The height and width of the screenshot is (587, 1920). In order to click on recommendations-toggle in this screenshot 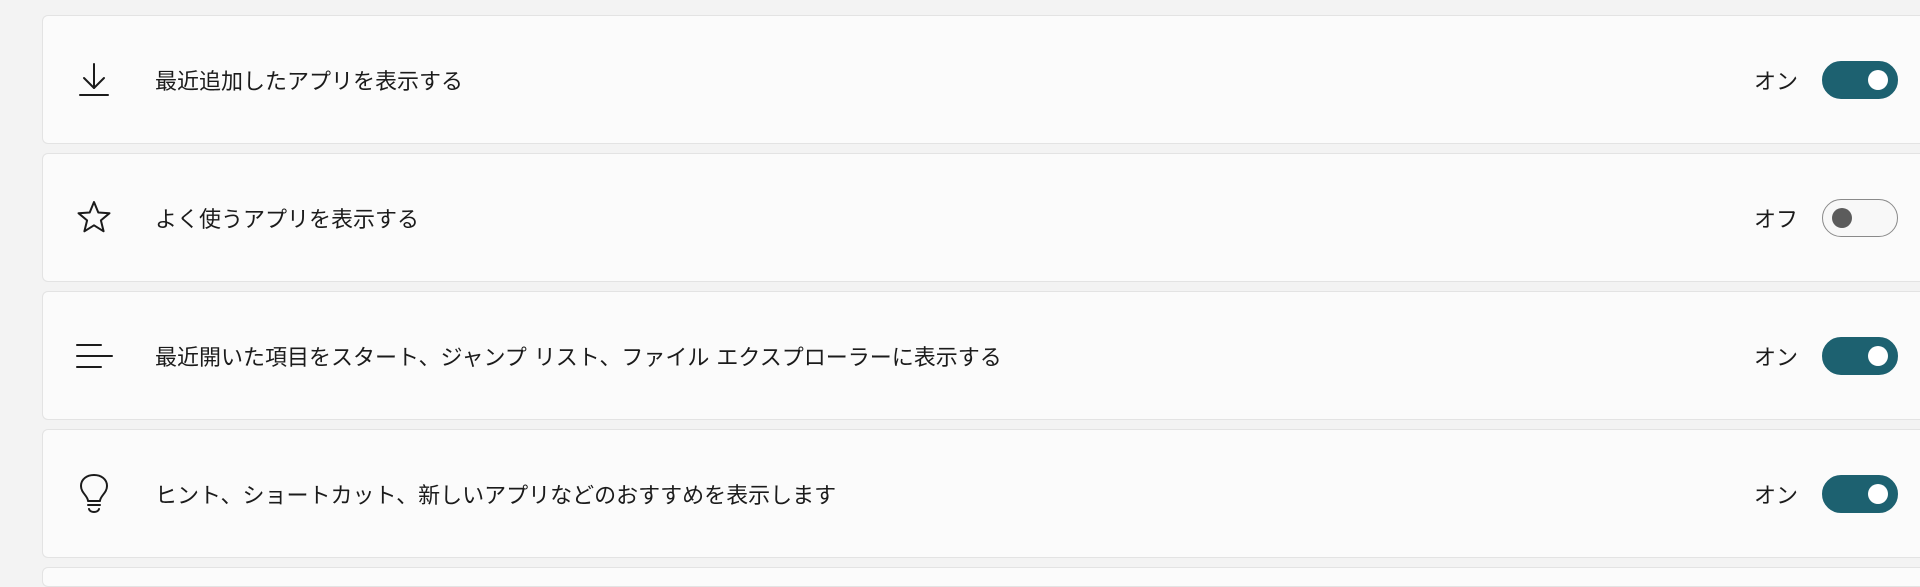, I will do `click(1860, 493)`.